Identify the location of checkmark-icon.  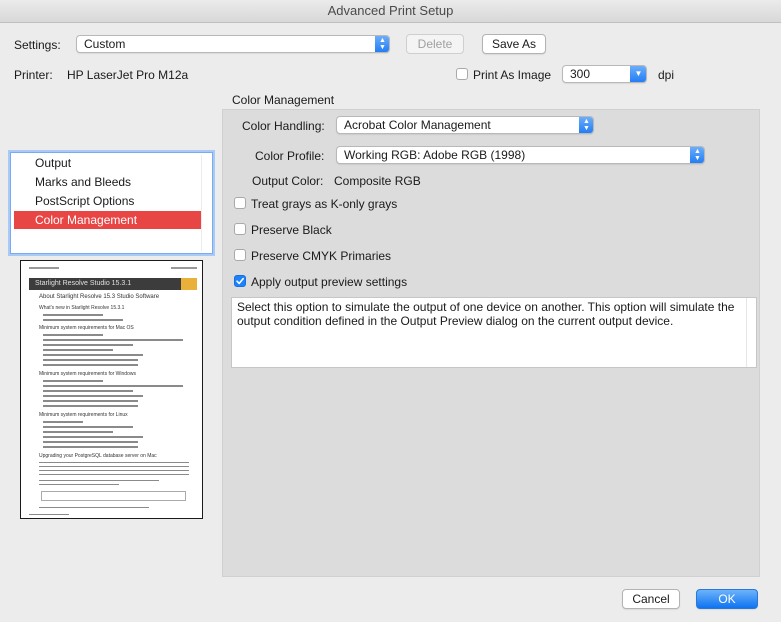
(240, 281).